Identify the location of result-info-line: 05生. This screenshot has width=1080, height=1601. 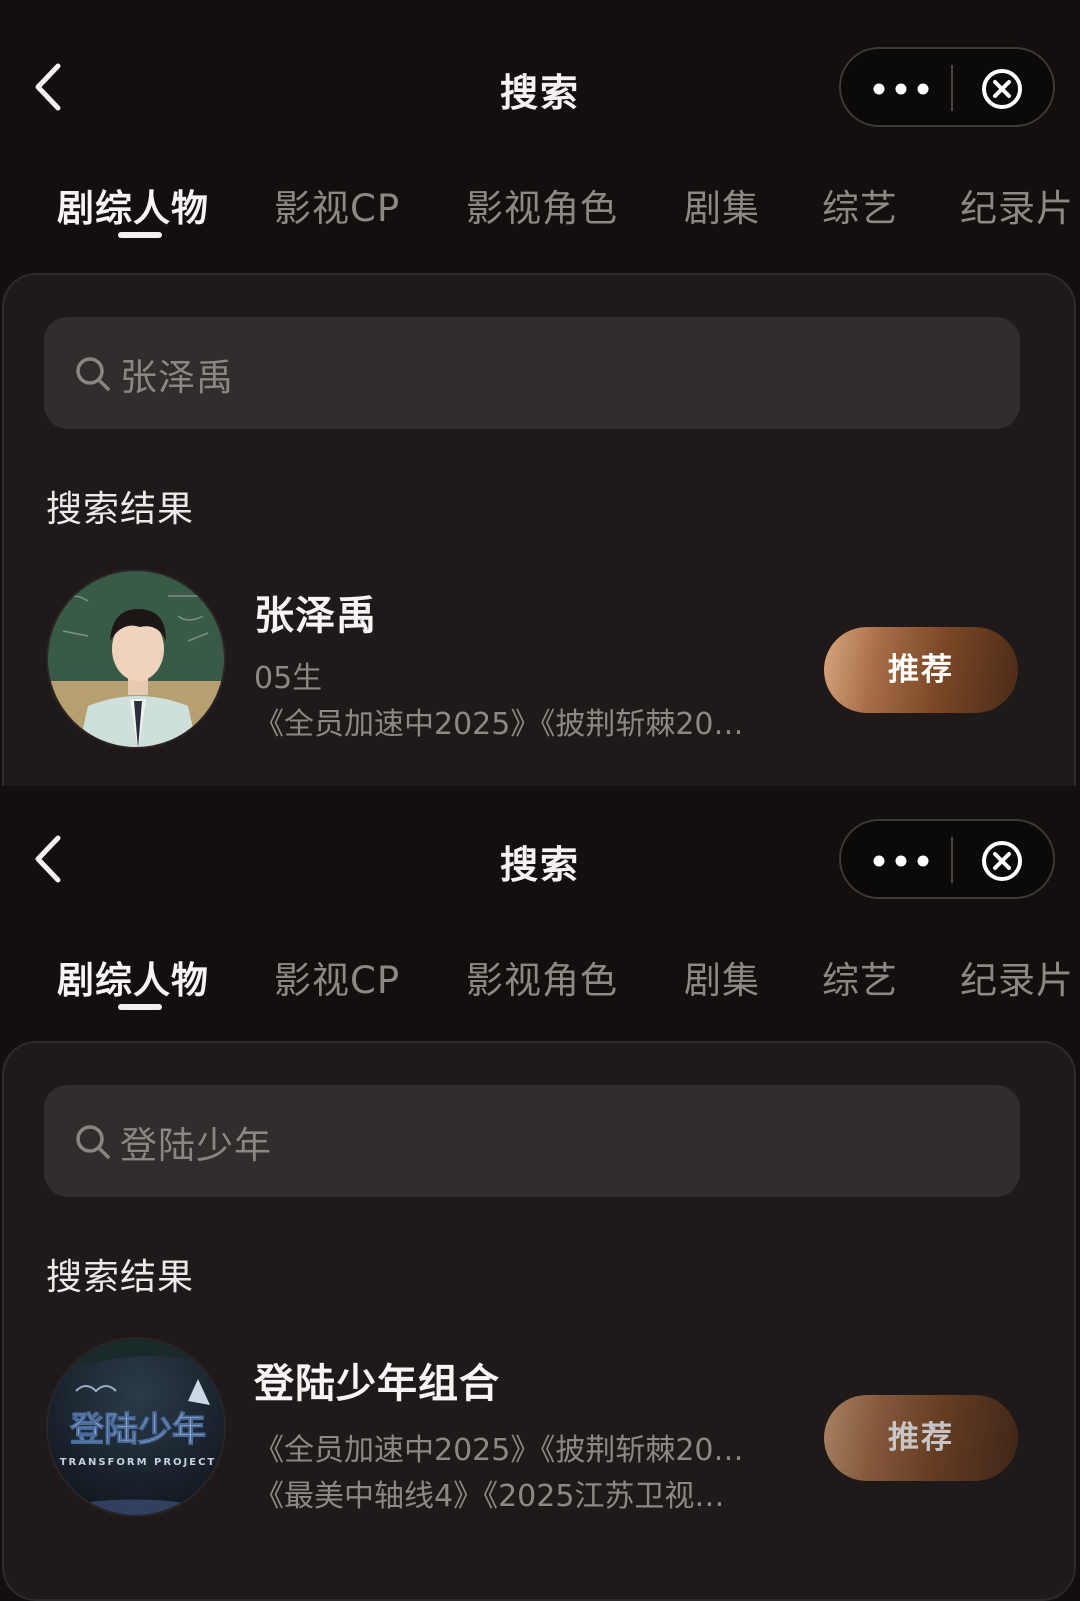
(288, 678).